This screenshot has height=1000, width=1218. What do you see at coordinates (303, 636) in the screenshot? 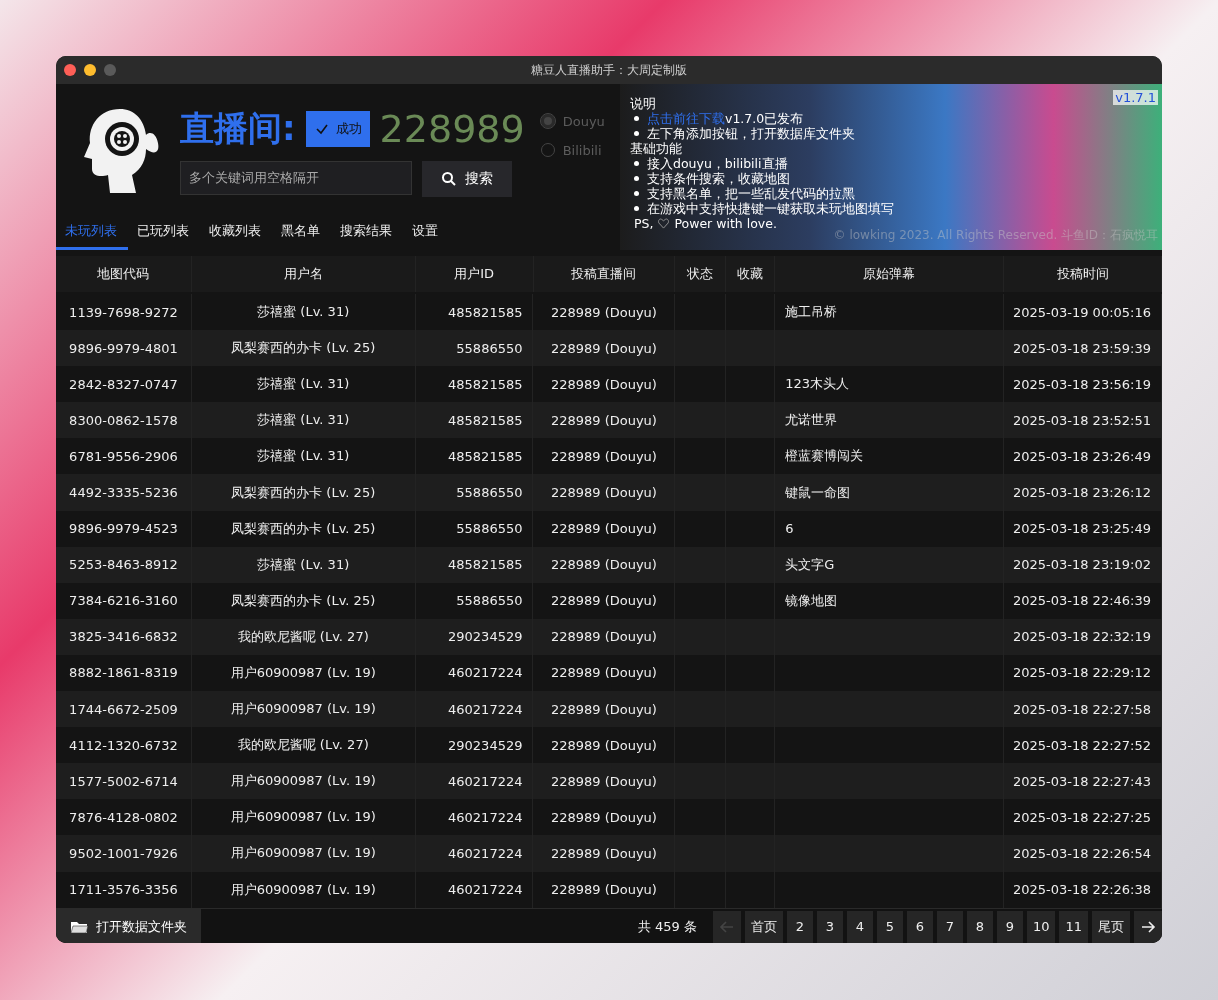
I see `table-cell: 我的欧尼酱呢 (Lv. 27)` at bounding box center [303, 636].